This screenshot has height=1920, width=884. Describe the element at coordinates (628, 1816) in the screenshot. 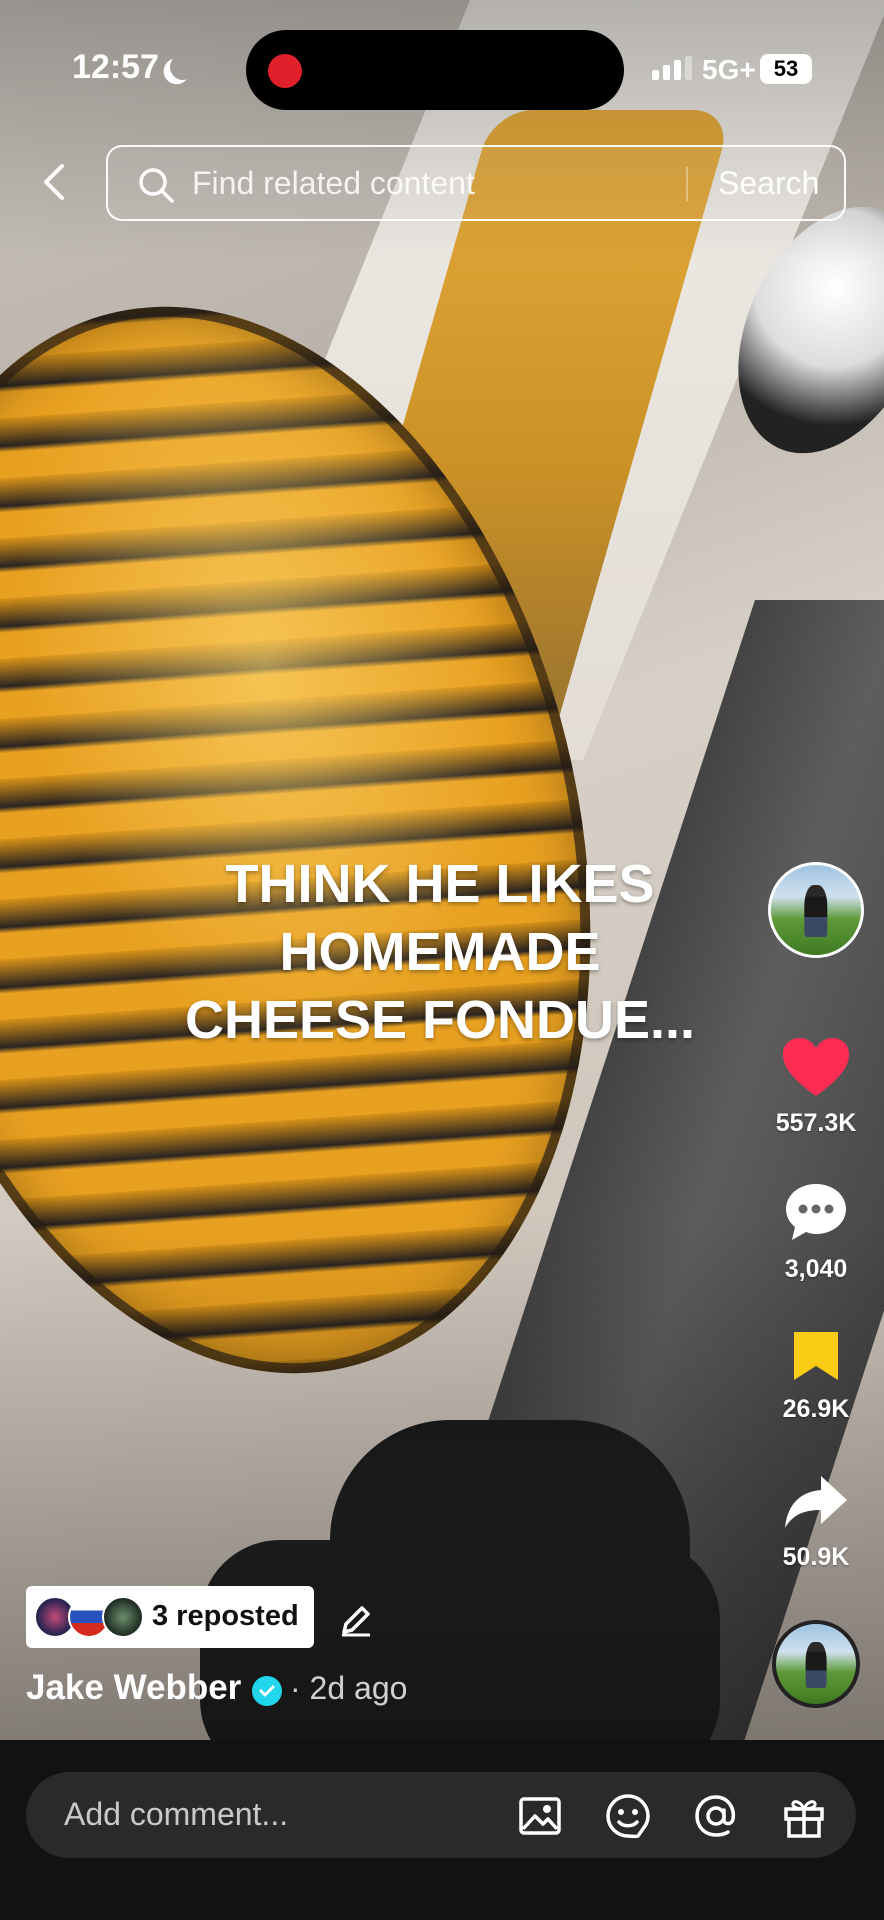

I see `emoji-sticker-icon` at that location.